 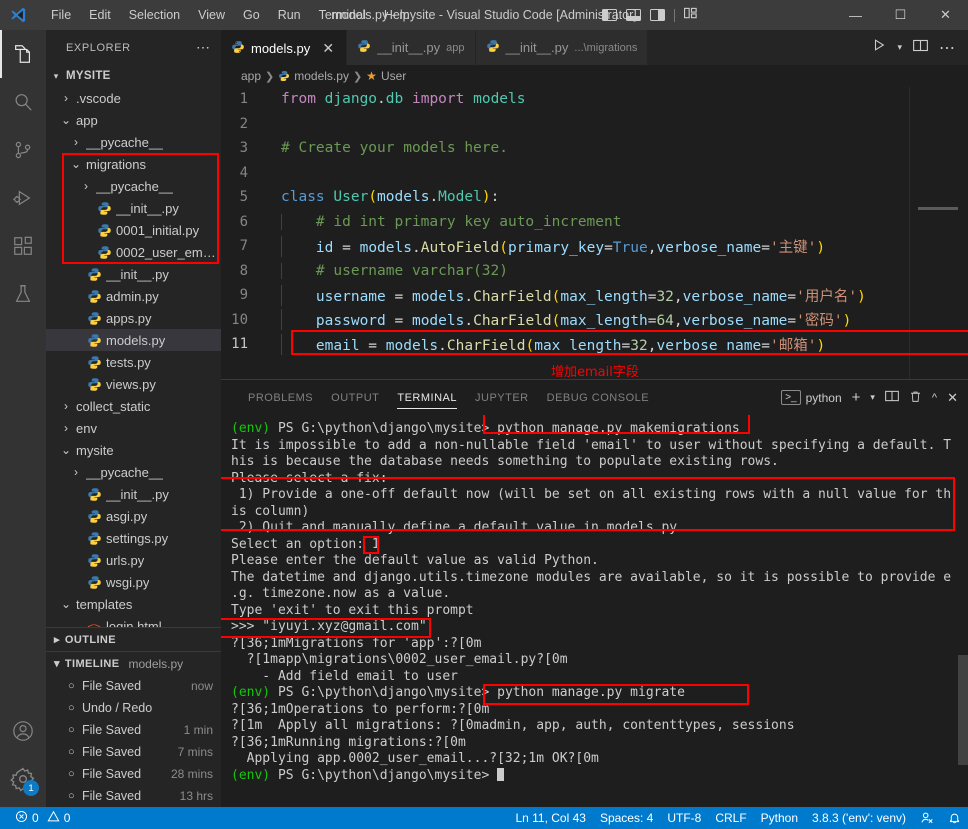 What do you see at coordinates (133, 582) in the screenshot?
I see `tree-item-wsgi-py: wsgi.py` at bounding box center [133, 582].